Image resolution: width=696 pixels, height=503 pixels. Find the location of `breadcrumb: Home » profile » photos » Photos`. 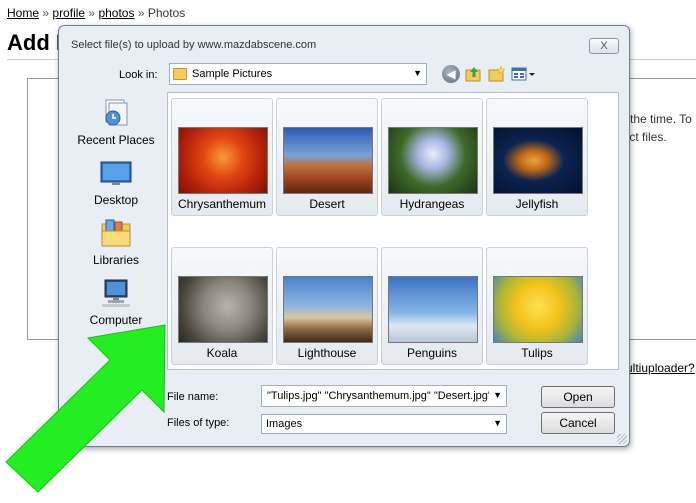

breadcrumb: Home » profile » photos » Photos is located at coordinates (96, 13).